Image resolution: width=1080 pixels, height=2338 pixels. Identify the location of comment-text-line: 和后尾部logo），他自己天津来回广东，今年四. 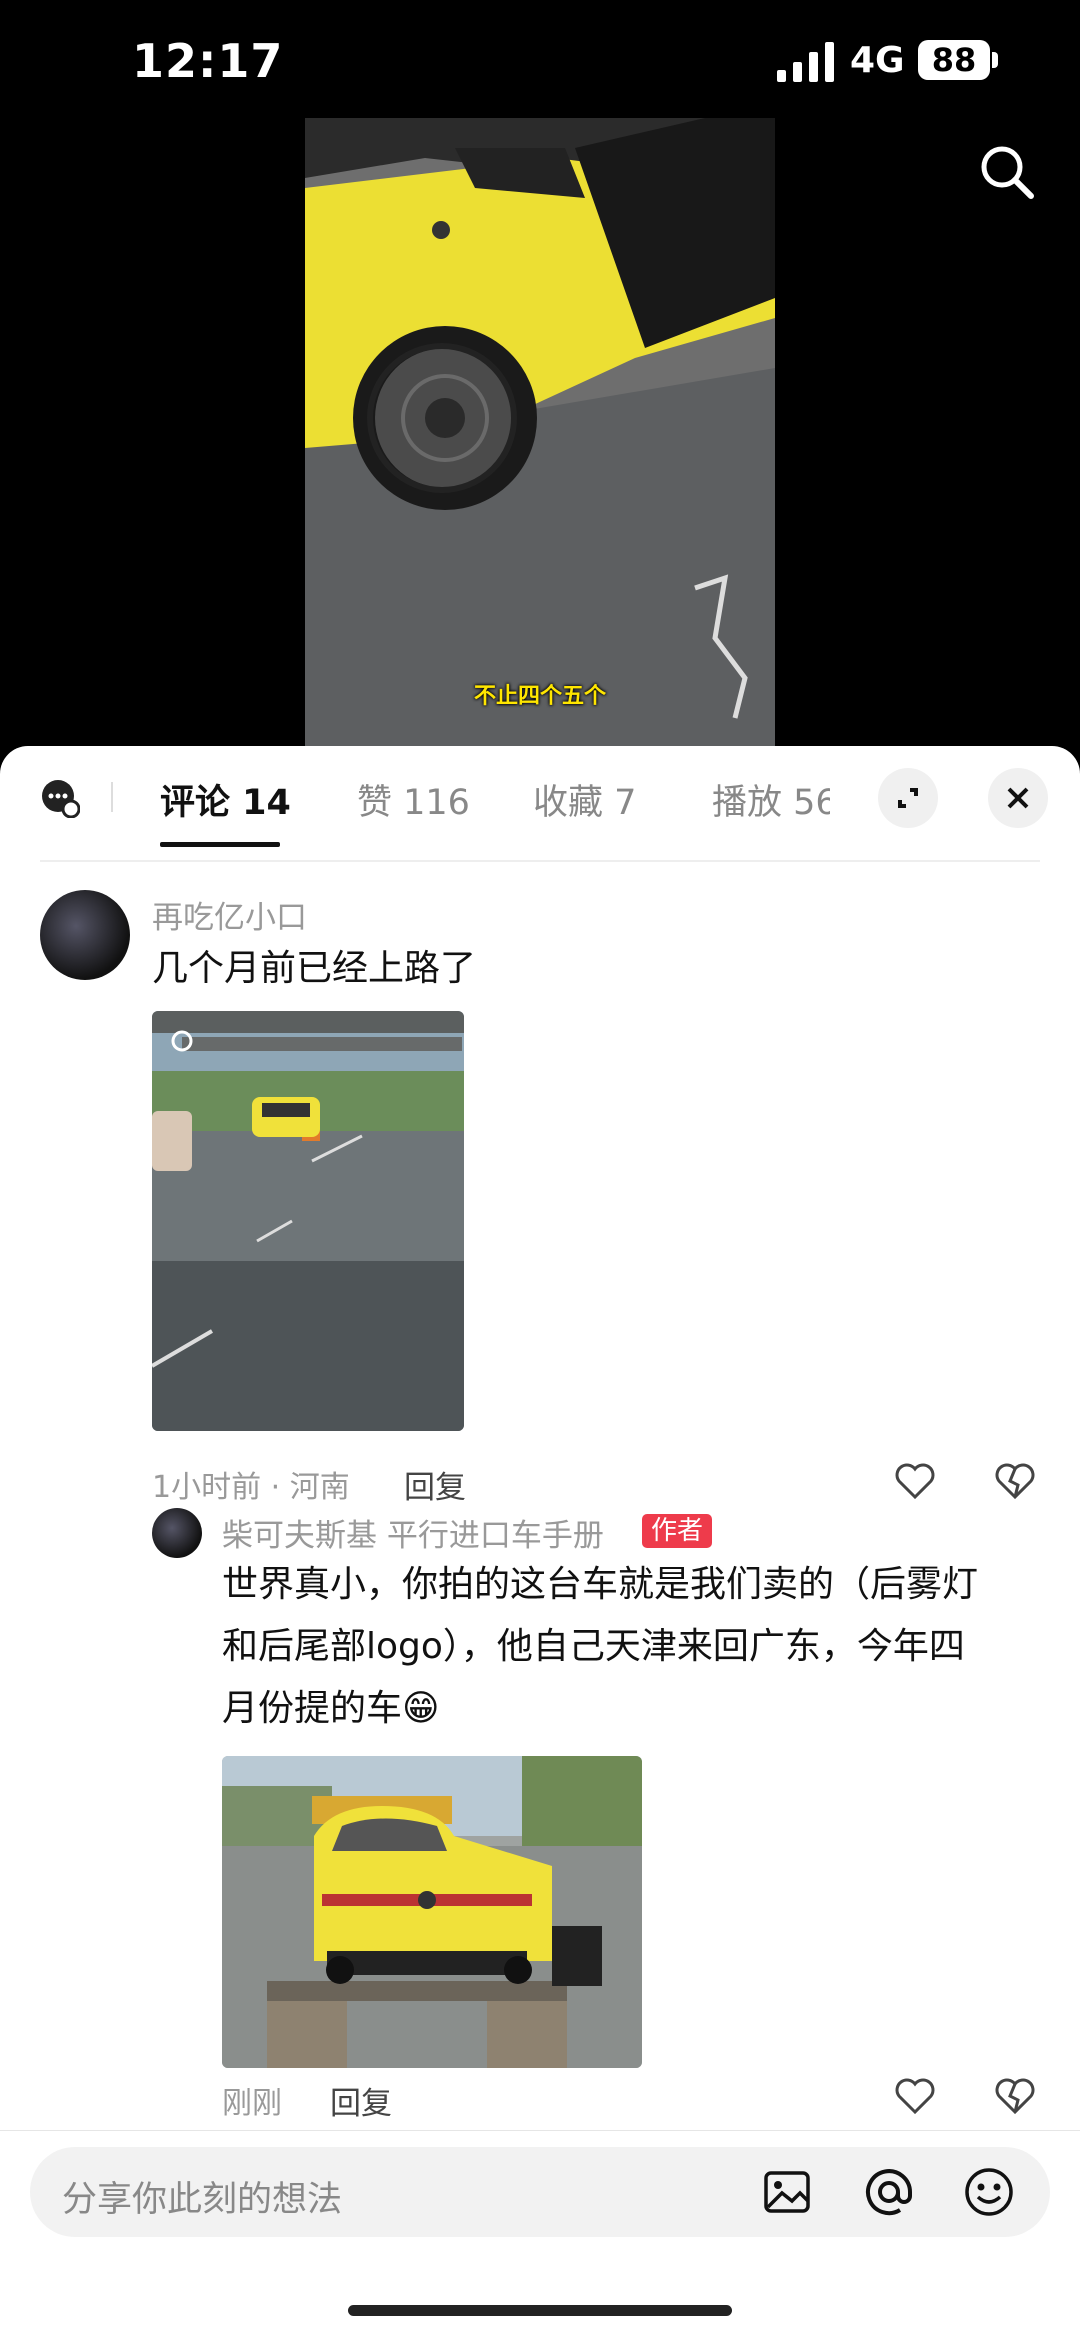
(593, 1646).